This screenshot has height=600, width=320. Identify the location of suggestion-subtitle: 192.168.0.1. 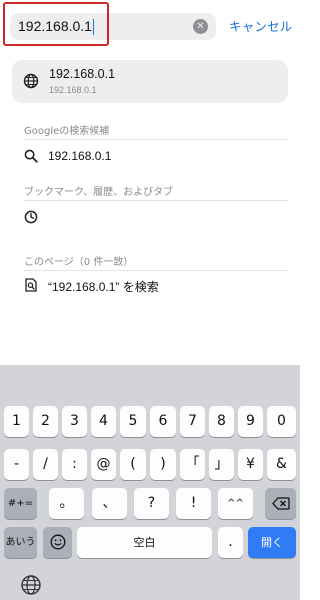
(73, 90).